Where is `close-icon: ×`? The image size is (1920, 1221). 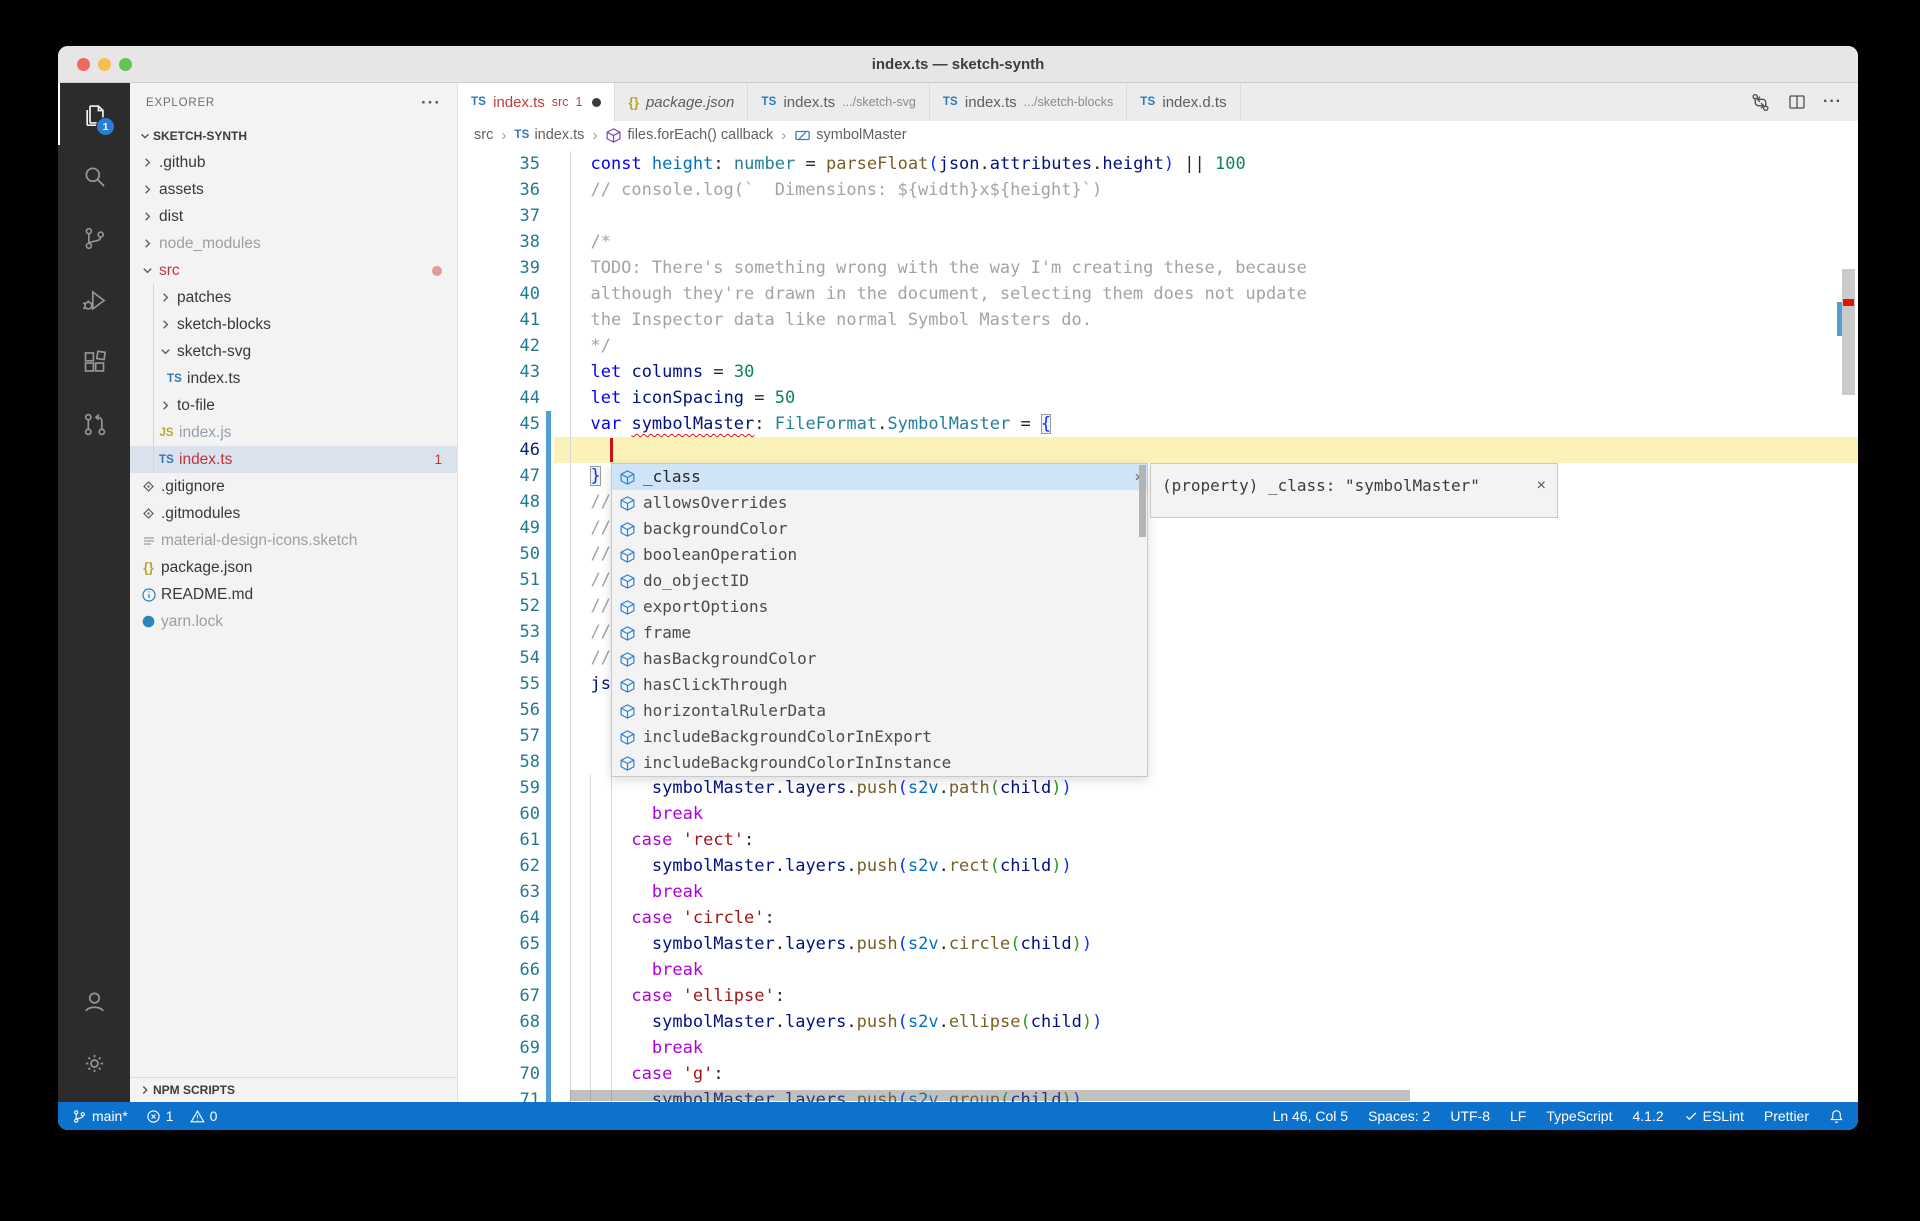
close-icon: × is located at coordinates (1541, 486).